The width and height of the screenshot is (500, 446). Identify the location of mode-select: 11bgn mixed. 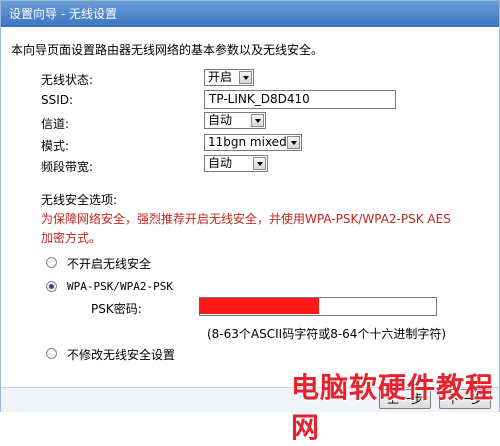
(253, 142).